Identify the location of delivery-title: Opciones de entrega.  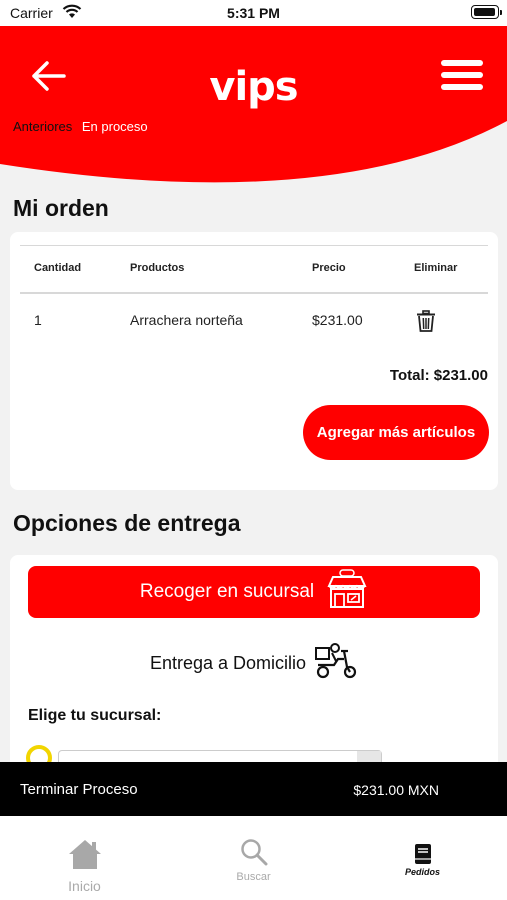
(127, 523).